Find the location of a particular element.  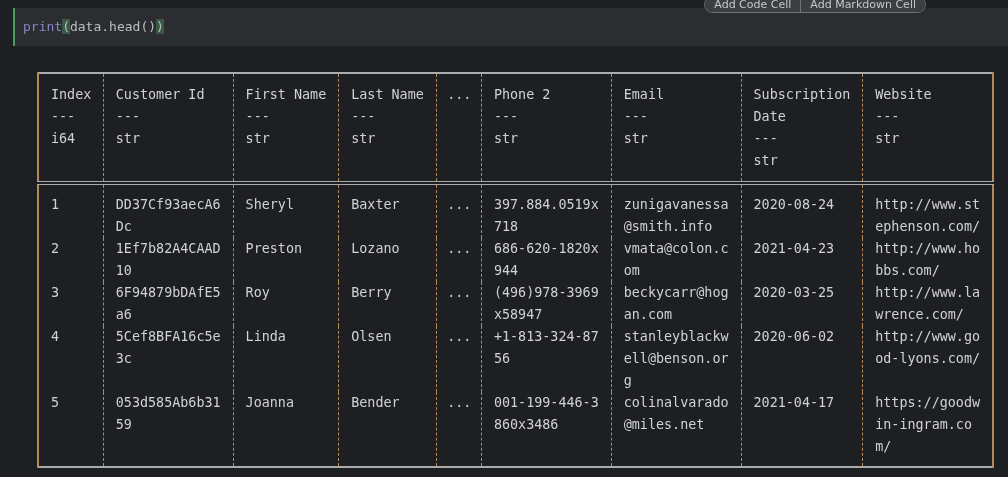

table-cell: 4 is located at coordinates (55, 336).